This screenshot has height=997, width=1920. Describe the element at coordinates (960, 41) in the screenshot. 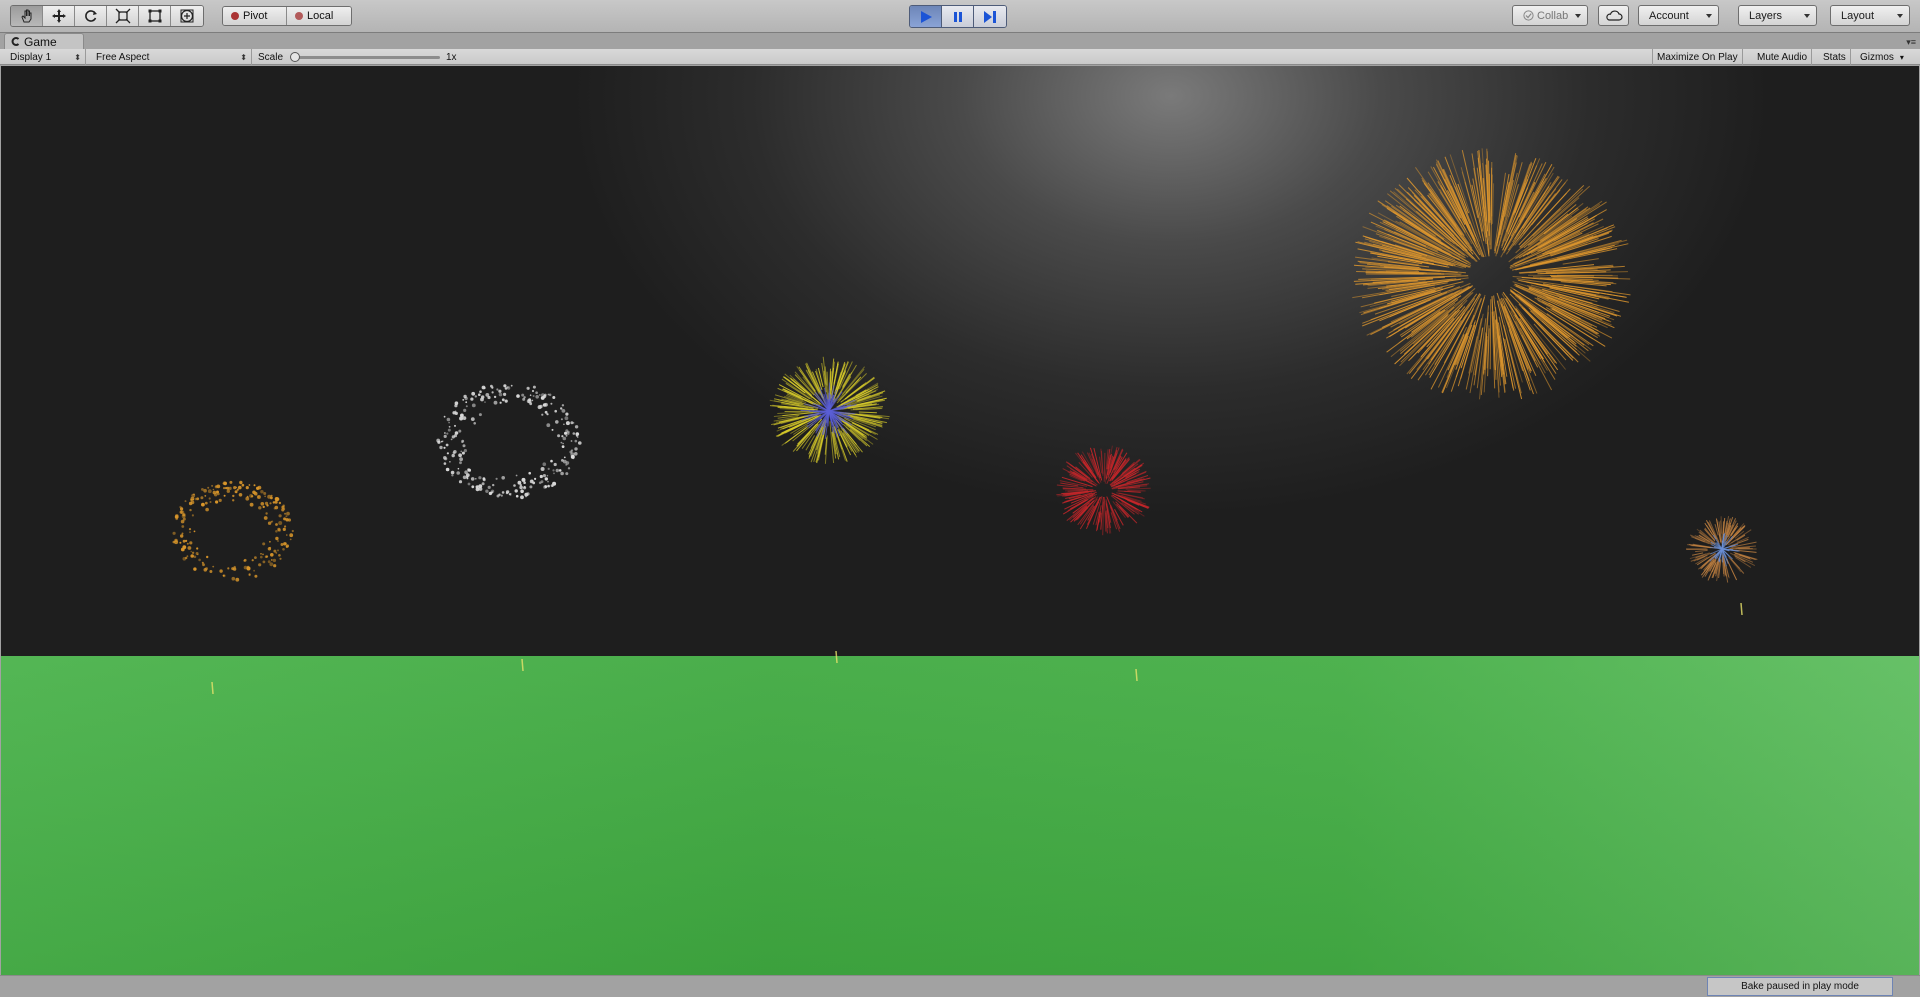

I see `tab-bar: Game ▾≡` at that location.